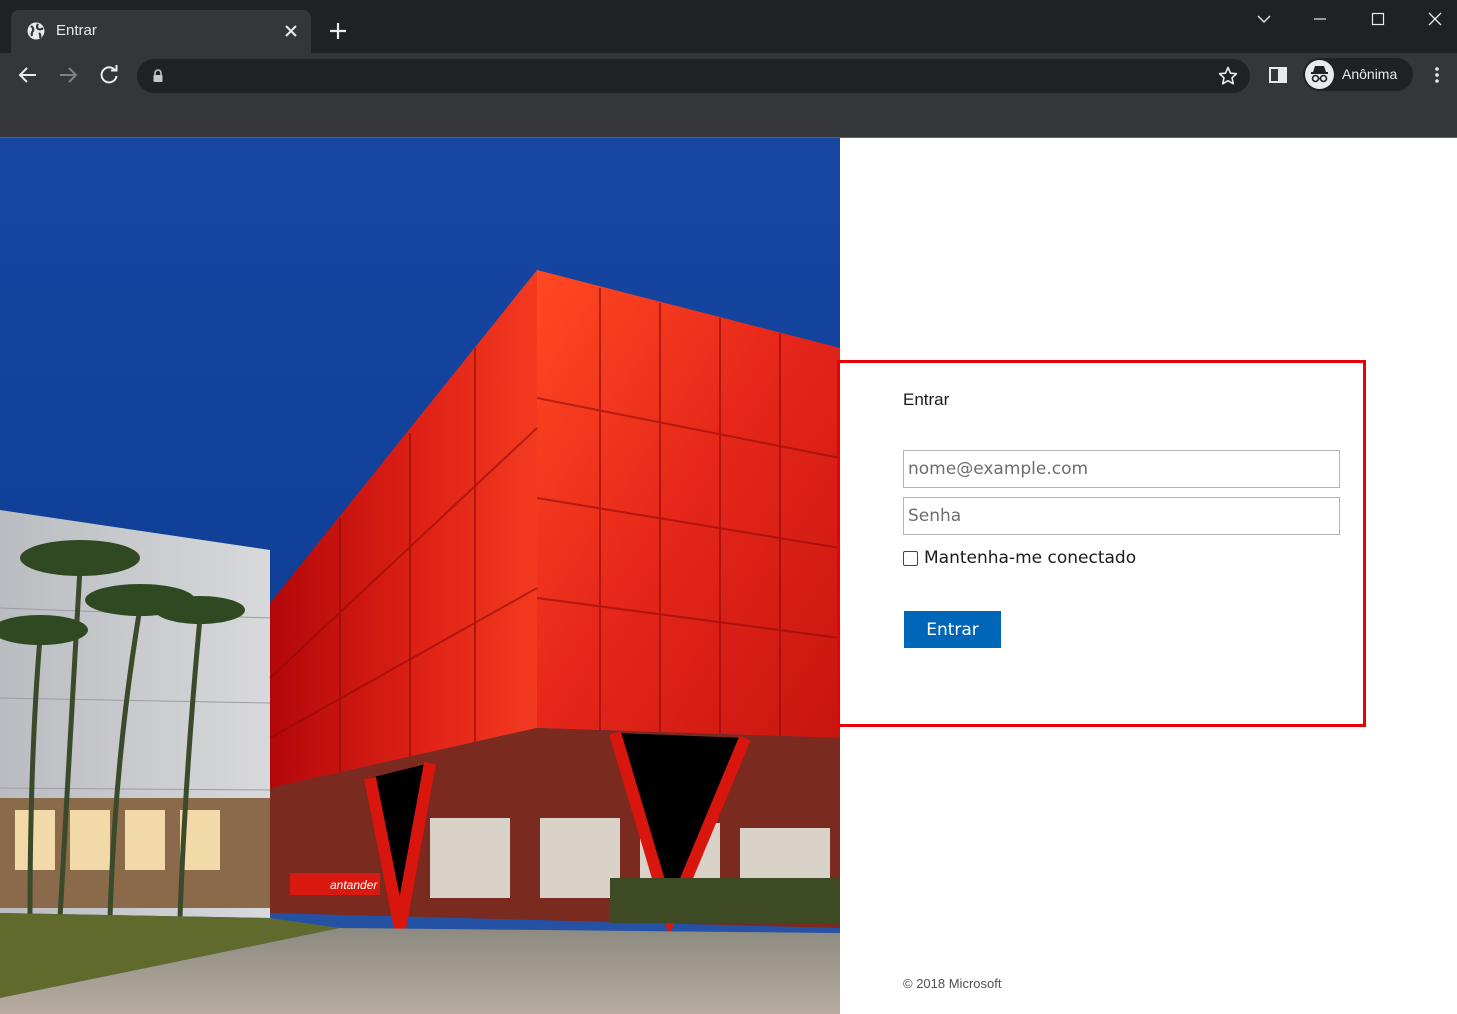  What do you see at coordinates (952, 983) in the screenshot?
I see `copyright-footer: © 2018 Microsoft` at bounding box center [952, 983].